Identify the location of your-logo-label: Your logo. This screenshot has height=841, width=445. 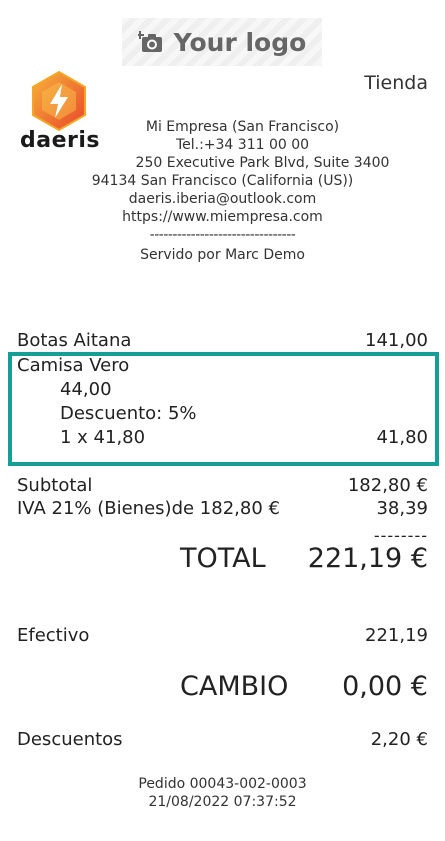
(240, 42).